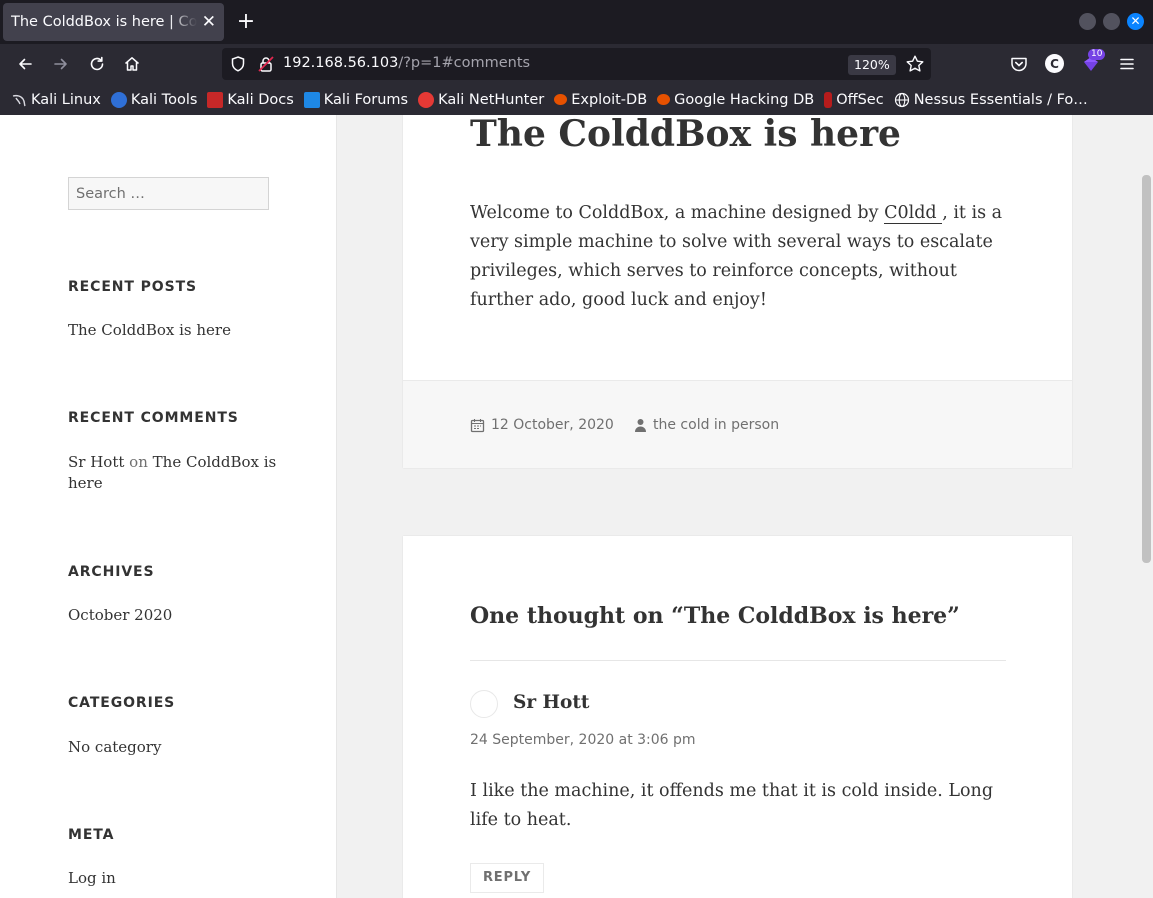 The height and width of the screenshot is (898, 1153). What do you see at coordinates (168, 193) in the screenshot?
I see `search-input` at bounding box center [168, 193].